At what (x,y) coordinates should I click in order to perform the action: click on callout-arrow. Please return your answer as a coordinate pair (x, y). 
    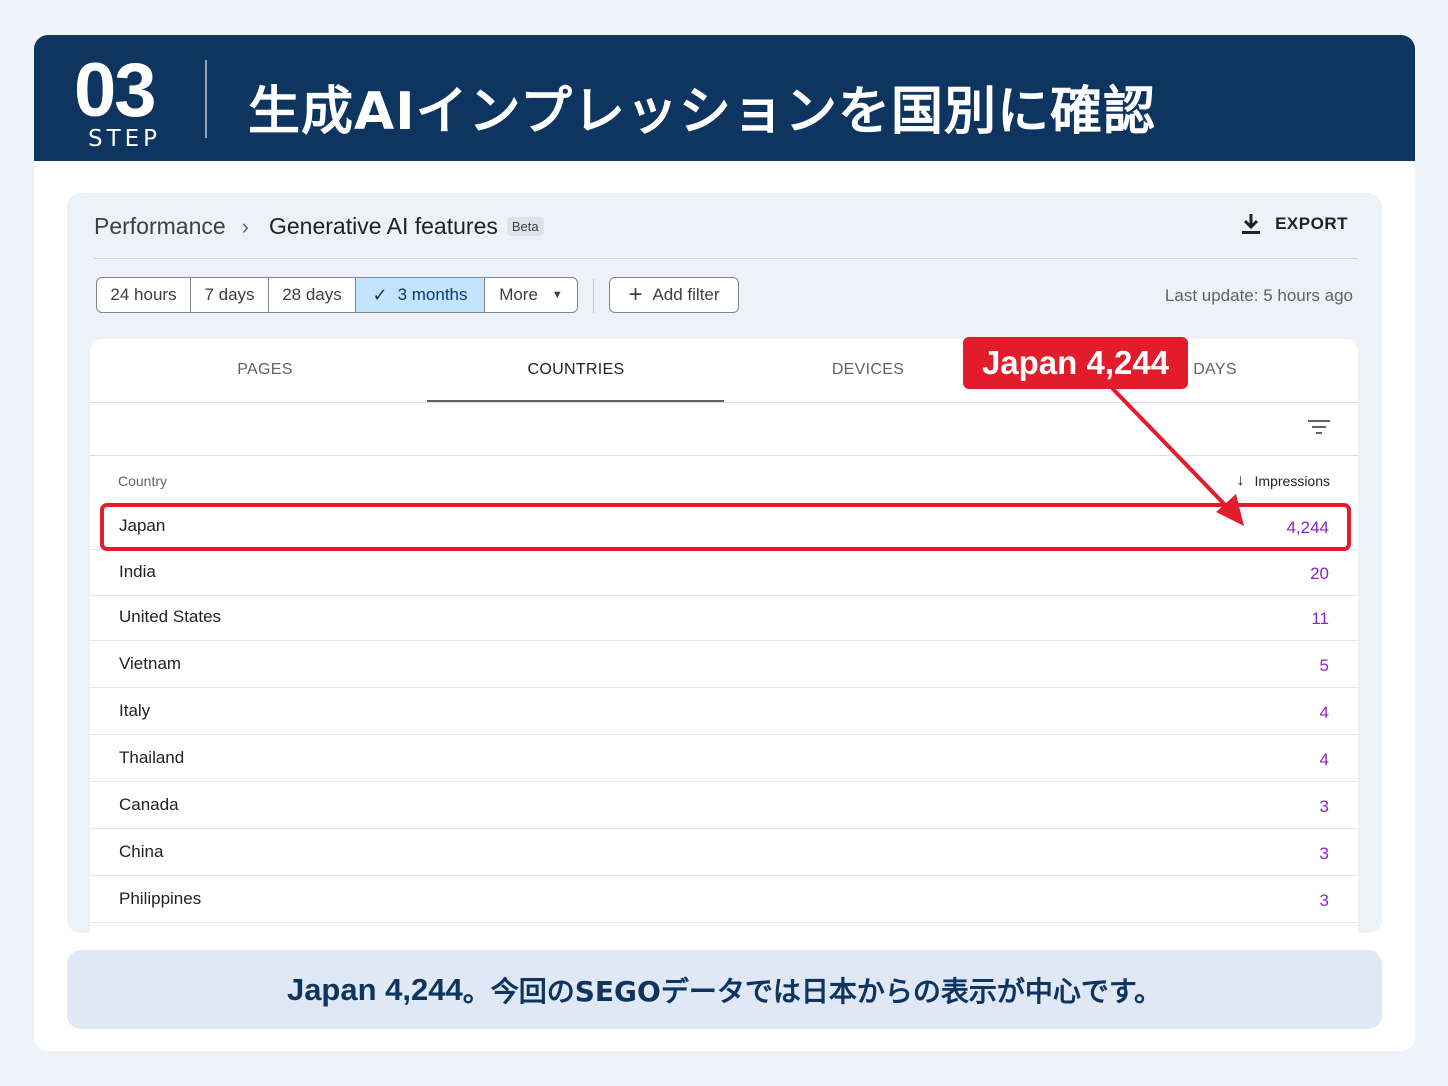
    Looking at the image, I should click on (1177, 456).